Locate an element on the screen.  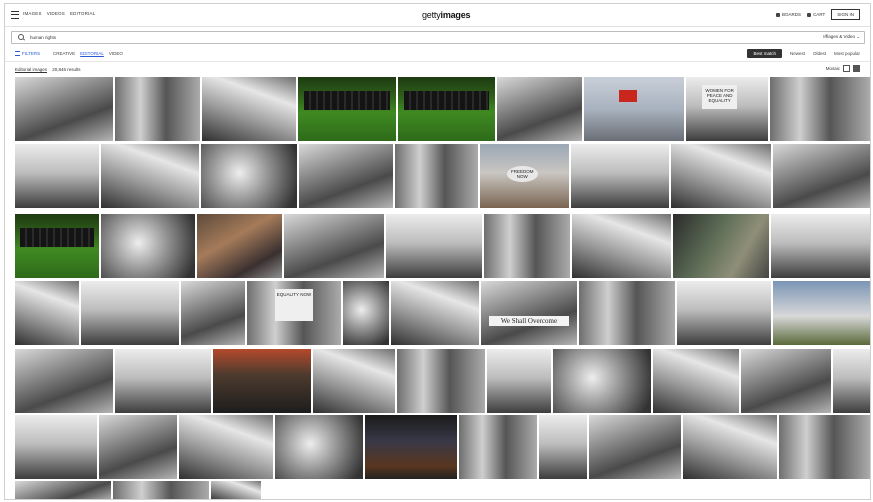
search-input is located at coordinates (220, 37).